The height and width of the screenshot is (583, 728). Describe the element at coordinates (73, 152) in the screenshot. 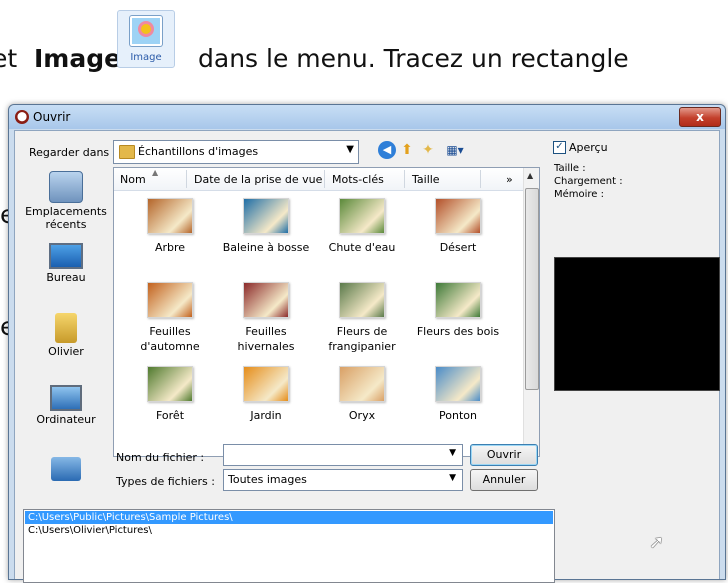

I see `lookin-label: Regarder dans :` at that location.